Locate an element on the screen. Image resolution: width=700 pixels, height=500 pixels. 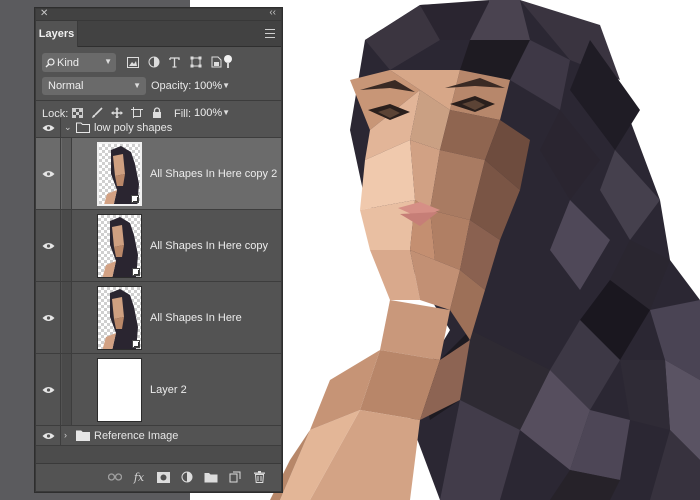
new-layer-icon is located at coordinates (235, 477).